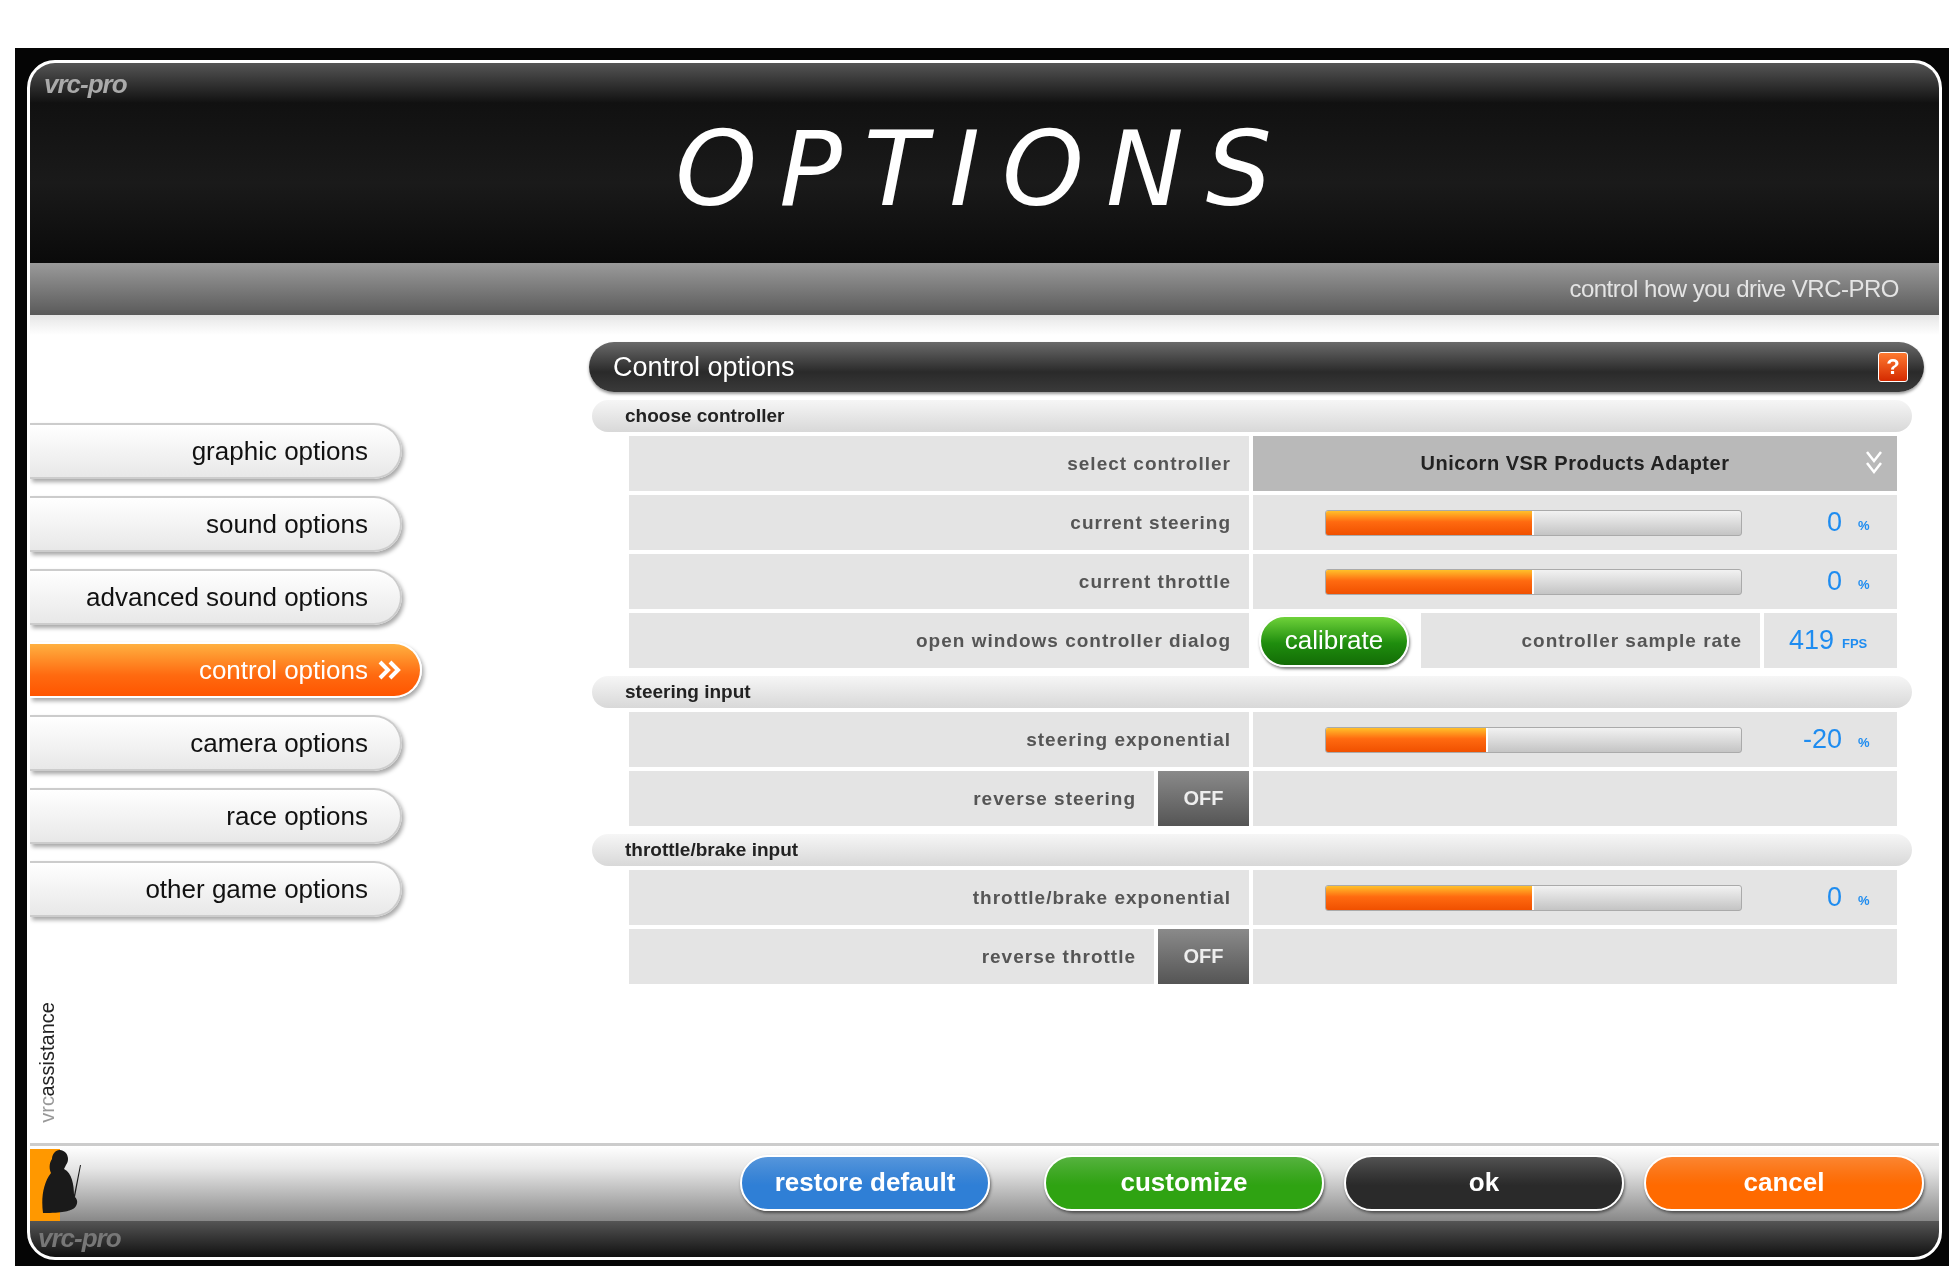 This screenshot has height=1266, width=1949. What do you see at coordinates (939, 522) in the screenshot?
I see `row-label: current steering` at bounding box center [939, 522].